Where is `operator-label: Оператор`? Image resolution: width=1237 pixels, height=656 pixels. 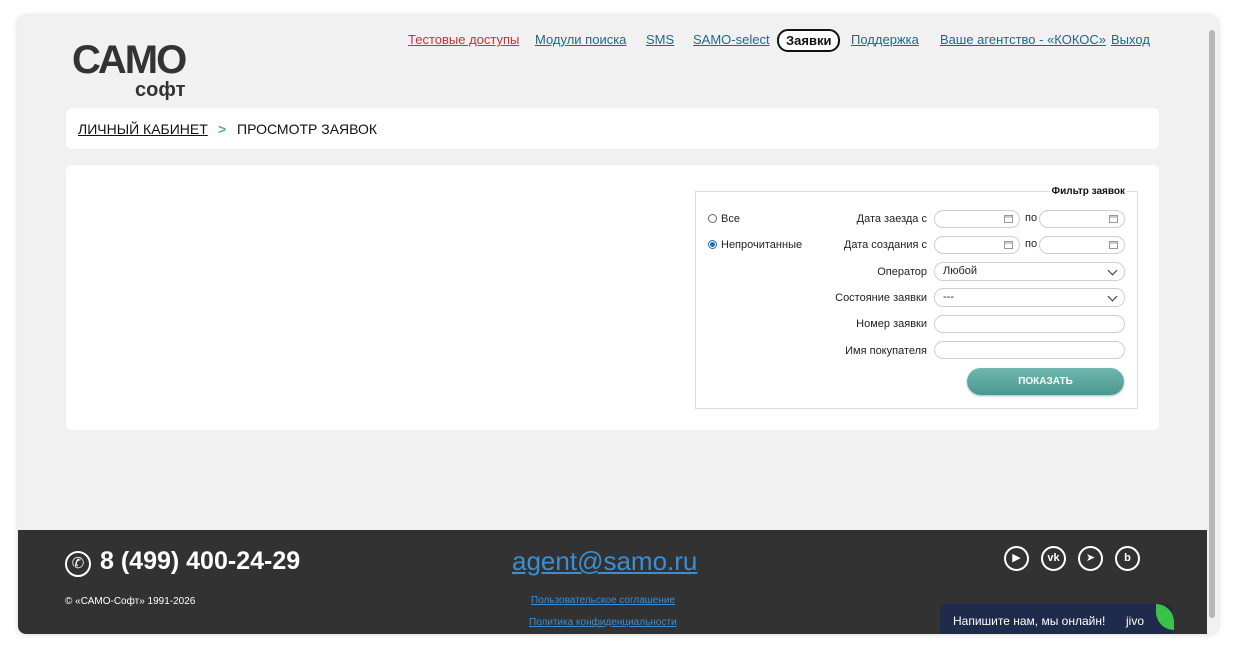 operator-label: Оператор is located at coordinates (902, 272).